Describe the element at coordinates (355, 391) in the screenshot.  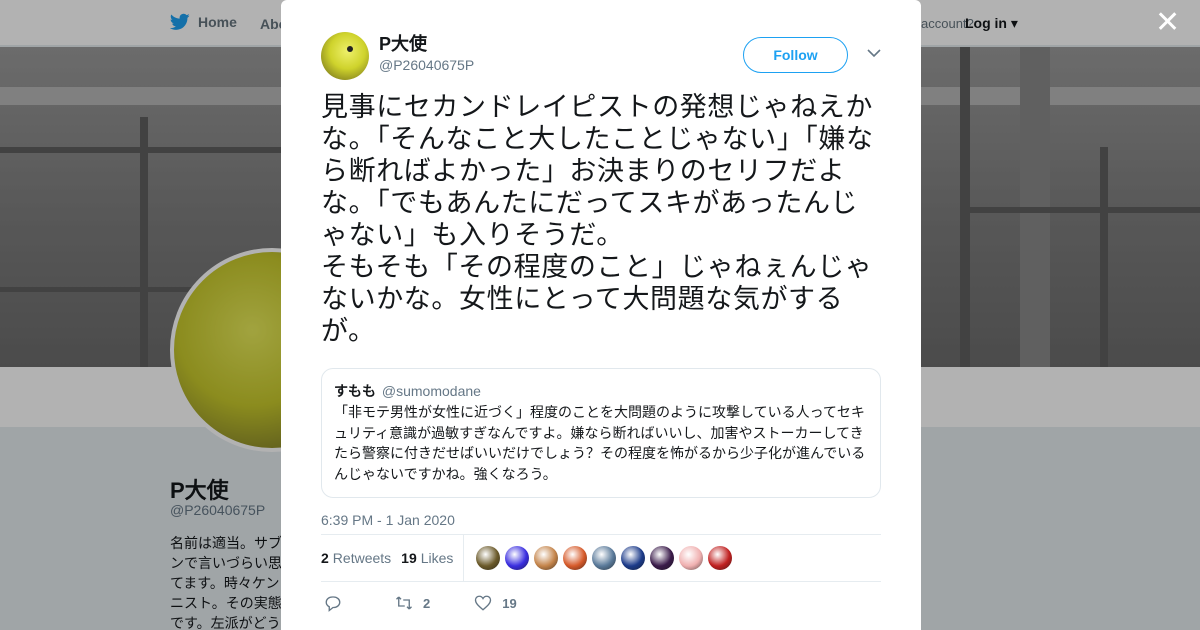
I see `quoted-author-name: すもも` at that location.